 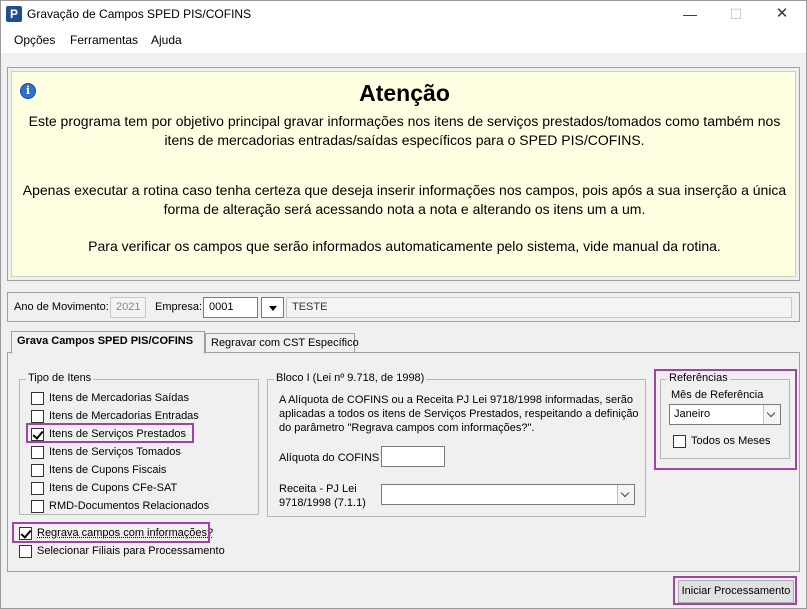 I want to click on empresa-code-field: 0001, so click(x=230, y=307).